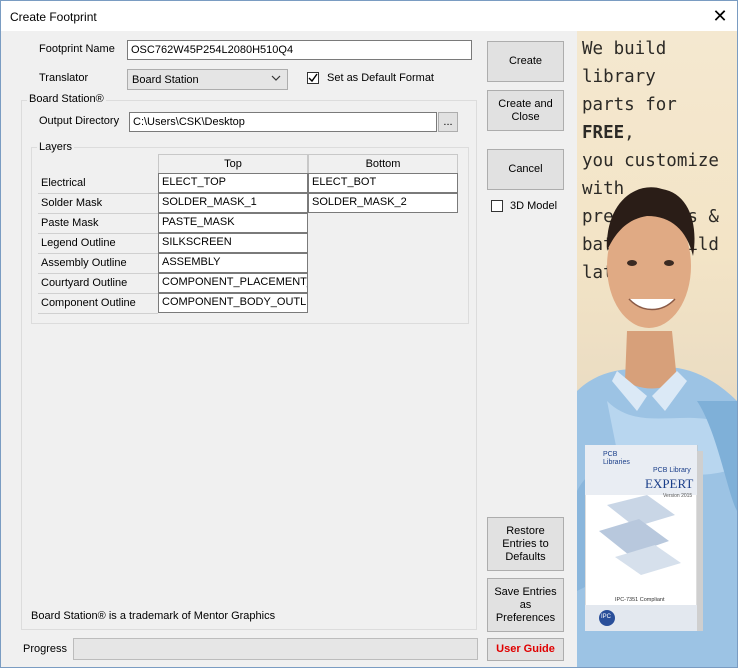 The width and height of the screenshot is (738, 668). What do you see at coordinates (672, 470) in the screenshot?
I see `box-title-1: PCB Library` at bounding box center [672, 470].